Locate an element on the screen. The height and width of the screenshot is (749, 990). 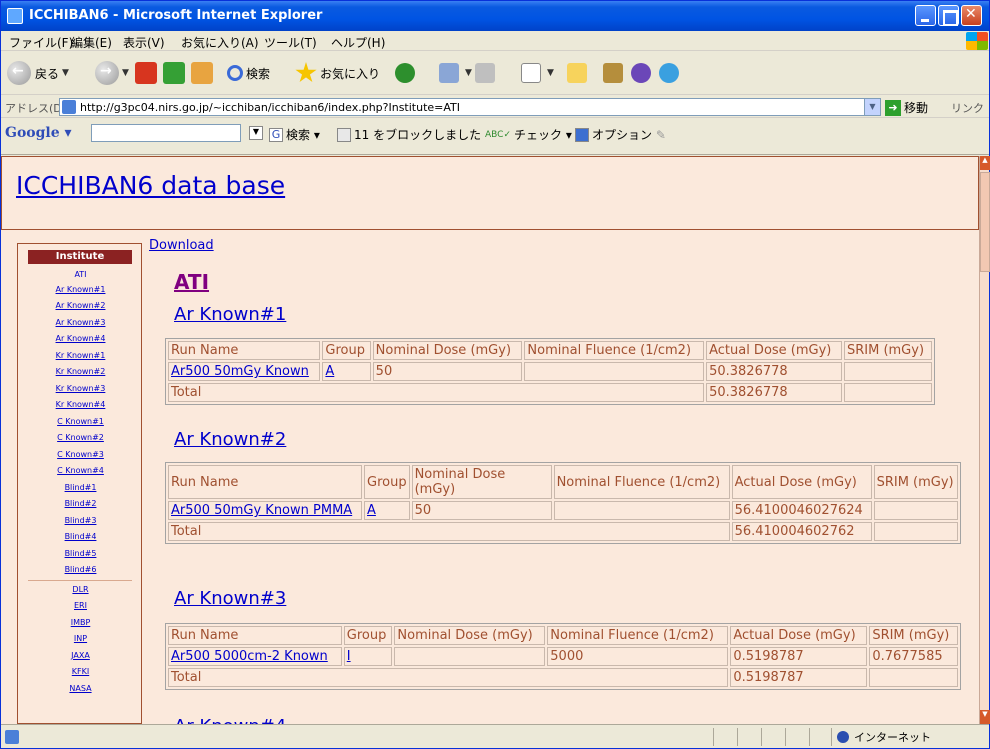
run-name-link: Ar500 5000cm-2 Known is located at coordinates (249, 656).